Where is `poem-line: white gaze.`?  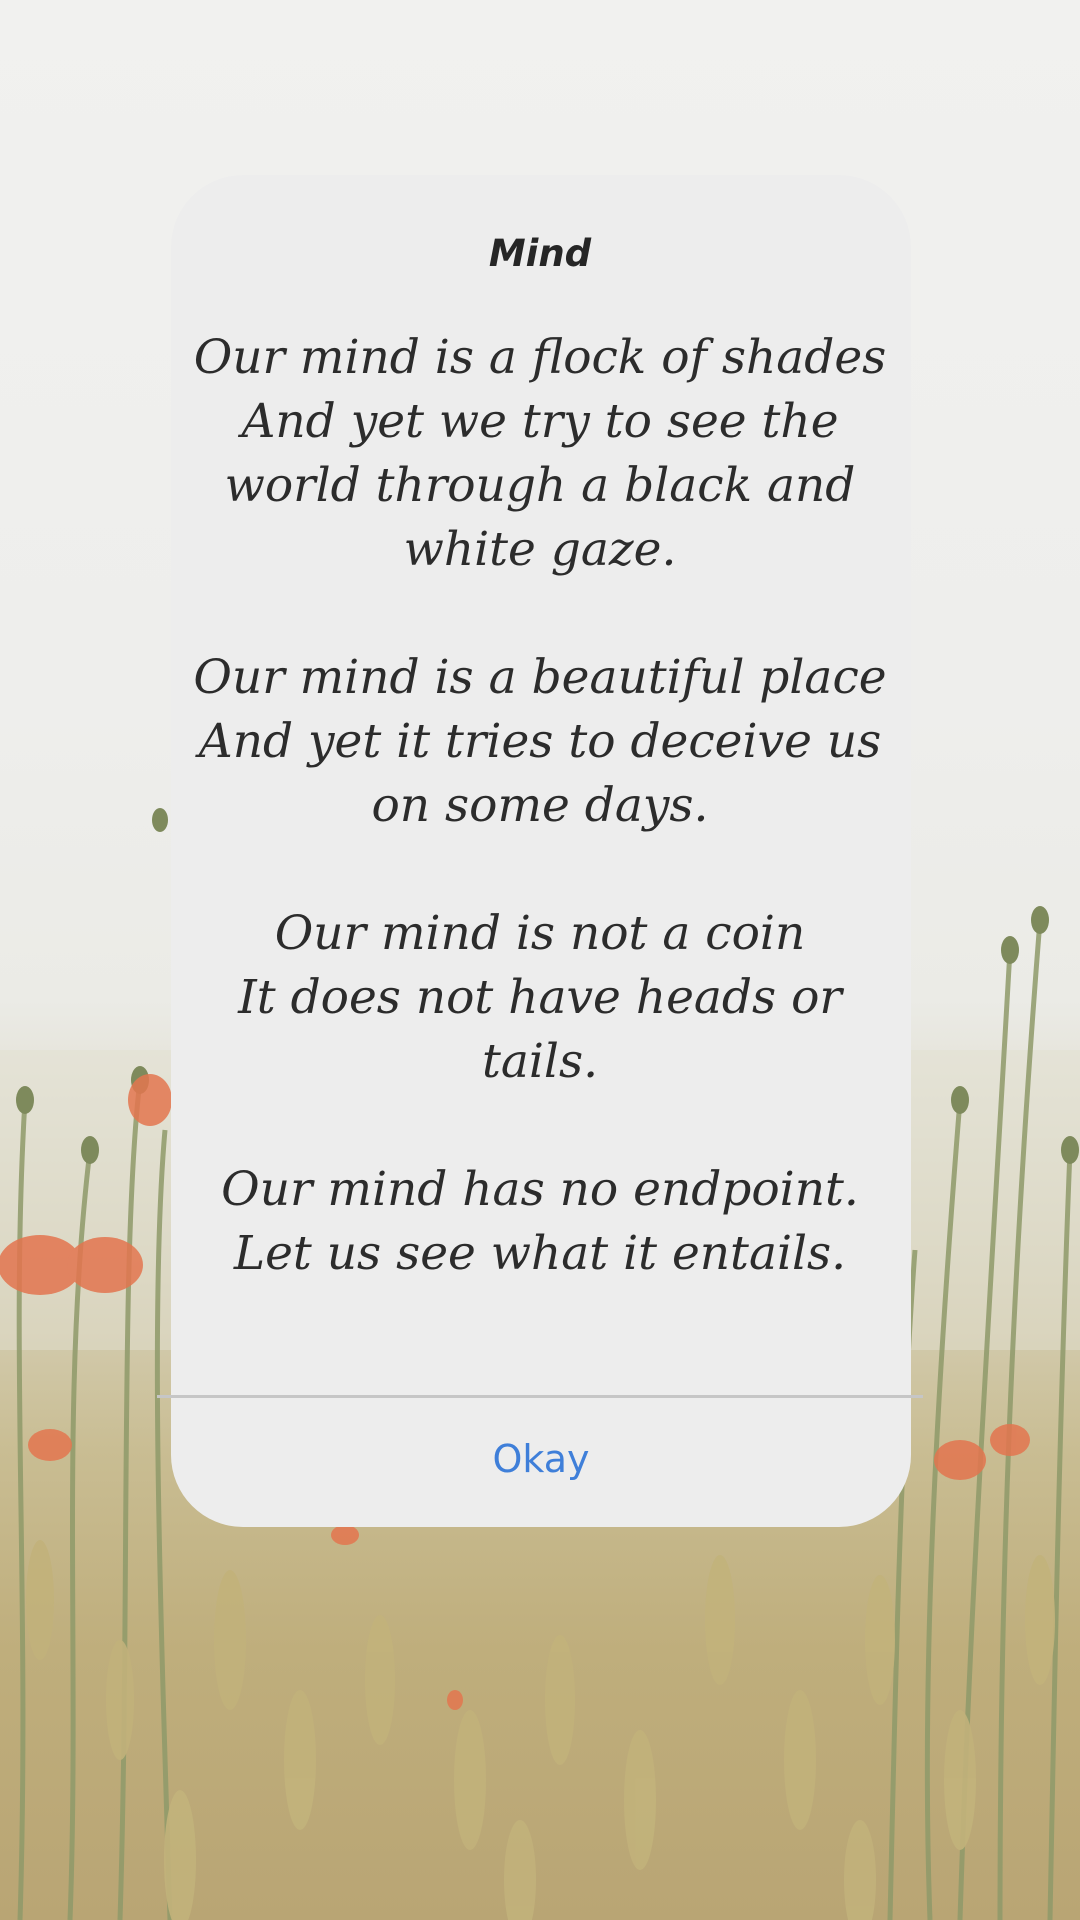 poem-line: white gaze. is located at coordinates (540, 549).